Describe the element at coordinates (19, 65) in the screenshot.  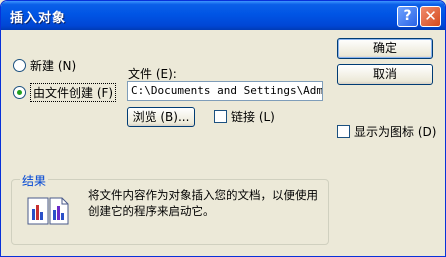
I see `radio-indicator` at that location.